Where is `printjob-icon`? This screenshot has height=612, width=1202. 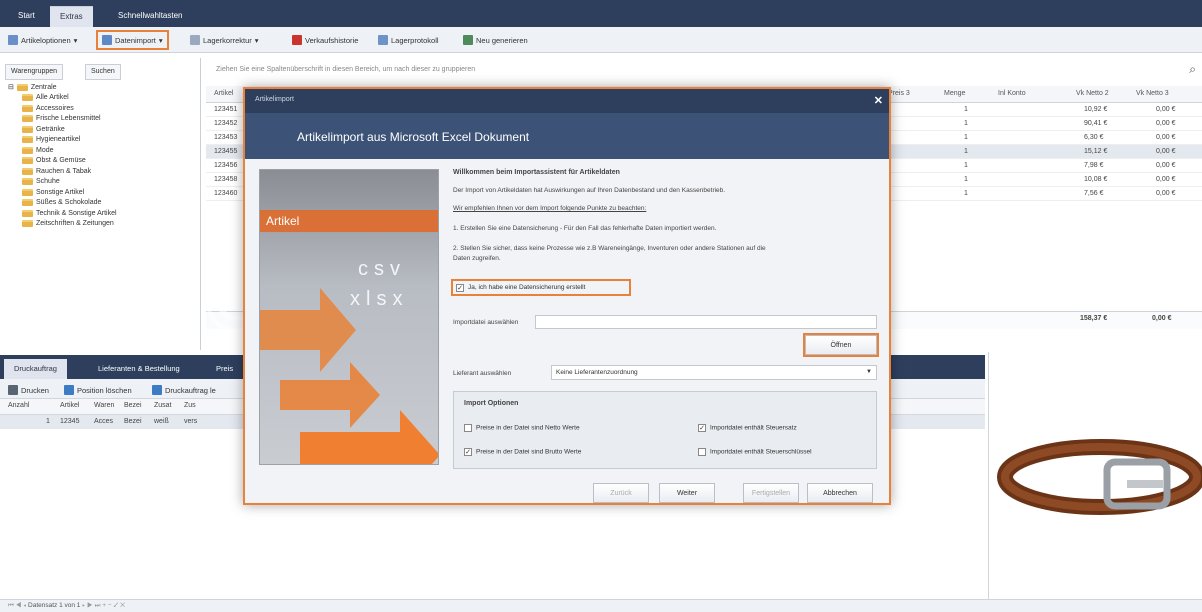
printjob-icon is located at coordinates (157, 390).